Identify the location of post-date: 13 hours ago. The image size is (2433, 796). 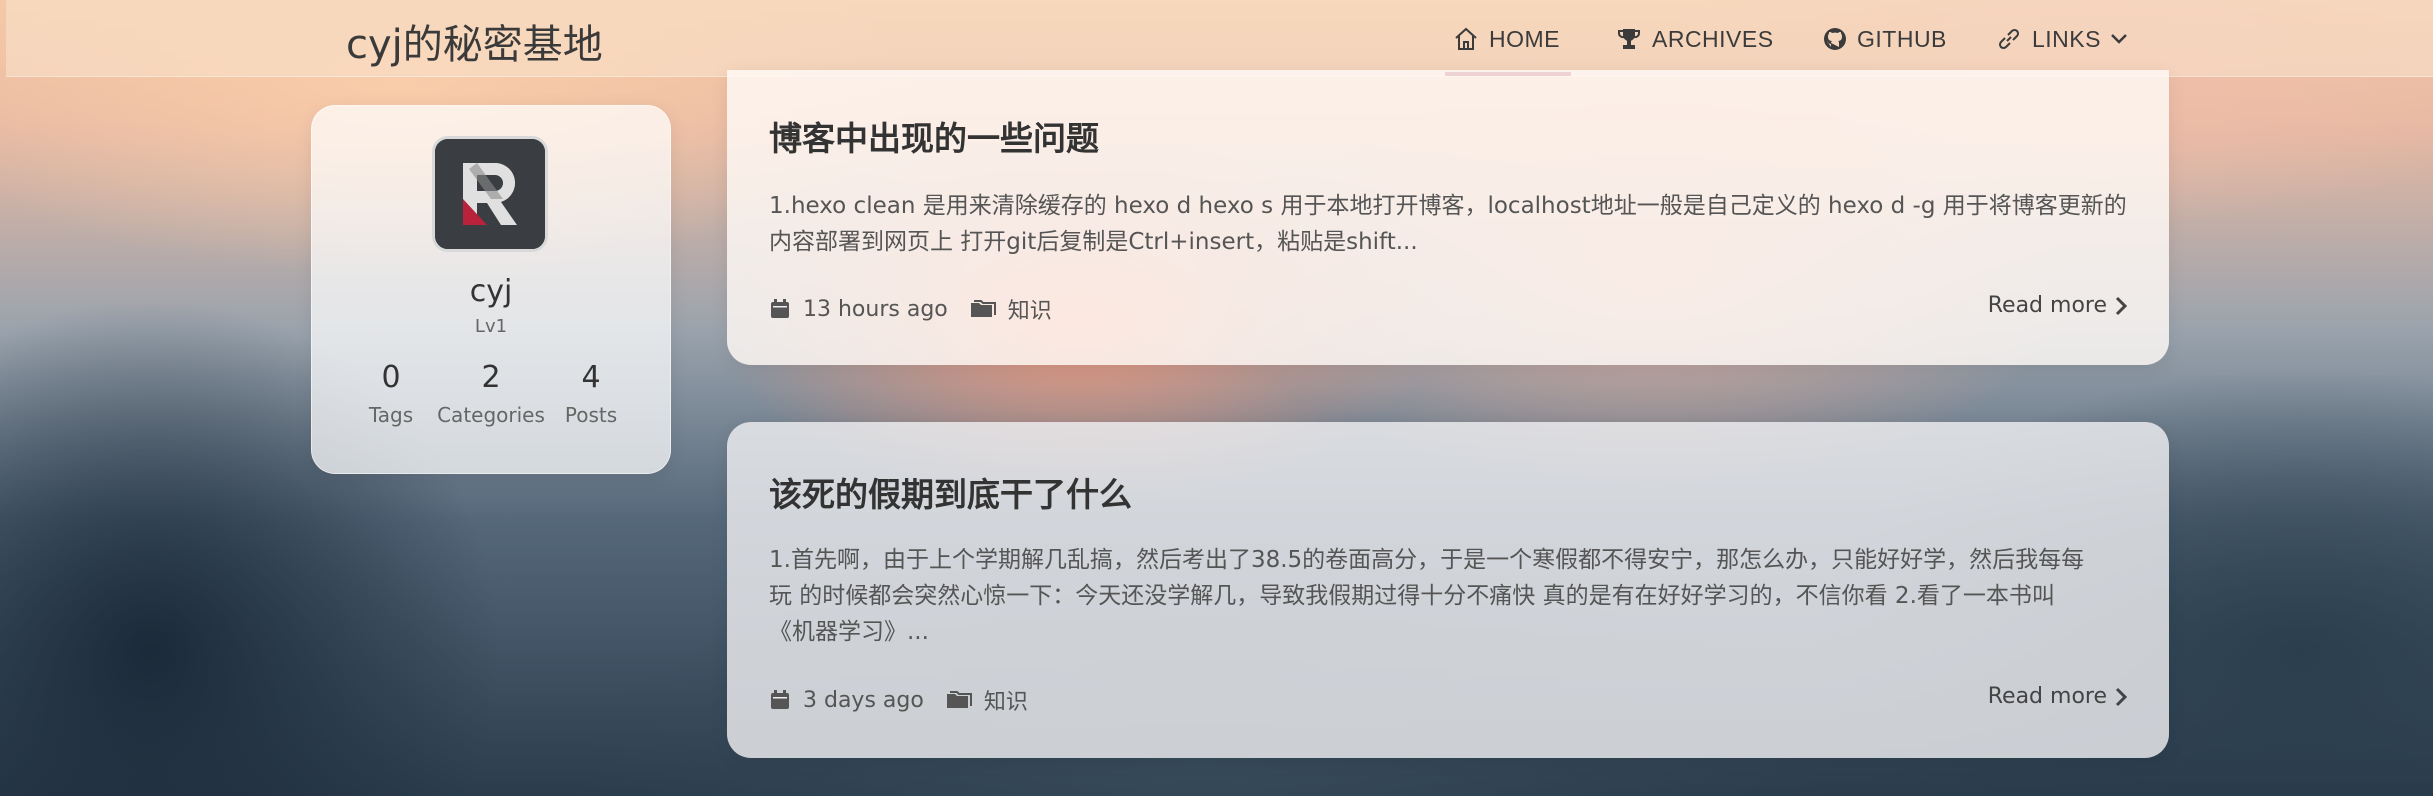
(858, 309).